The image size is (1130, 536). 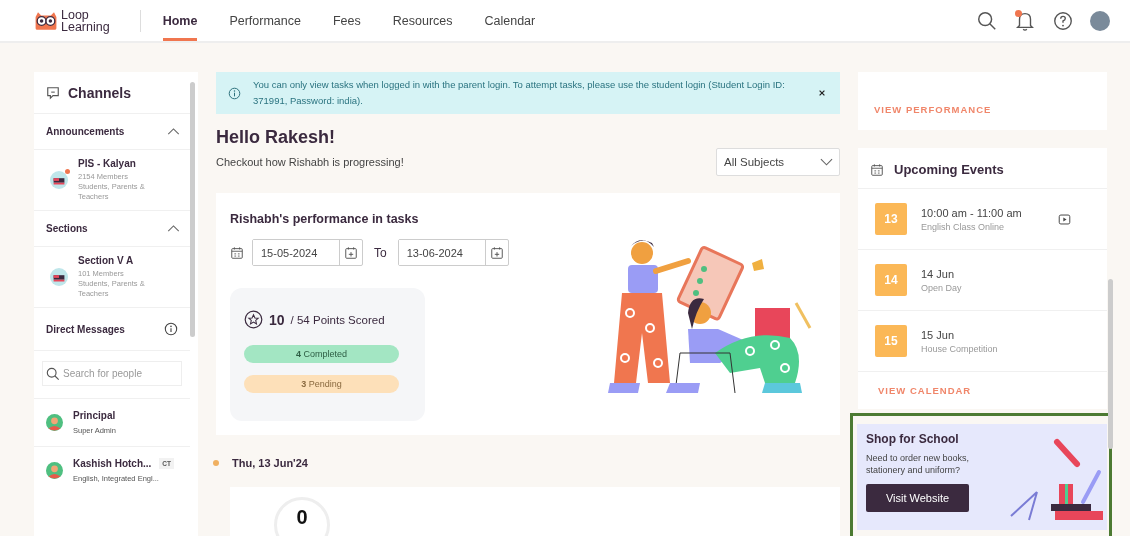 I want to click on event-subtitle: English Class Online, so click(x=963, y=226).